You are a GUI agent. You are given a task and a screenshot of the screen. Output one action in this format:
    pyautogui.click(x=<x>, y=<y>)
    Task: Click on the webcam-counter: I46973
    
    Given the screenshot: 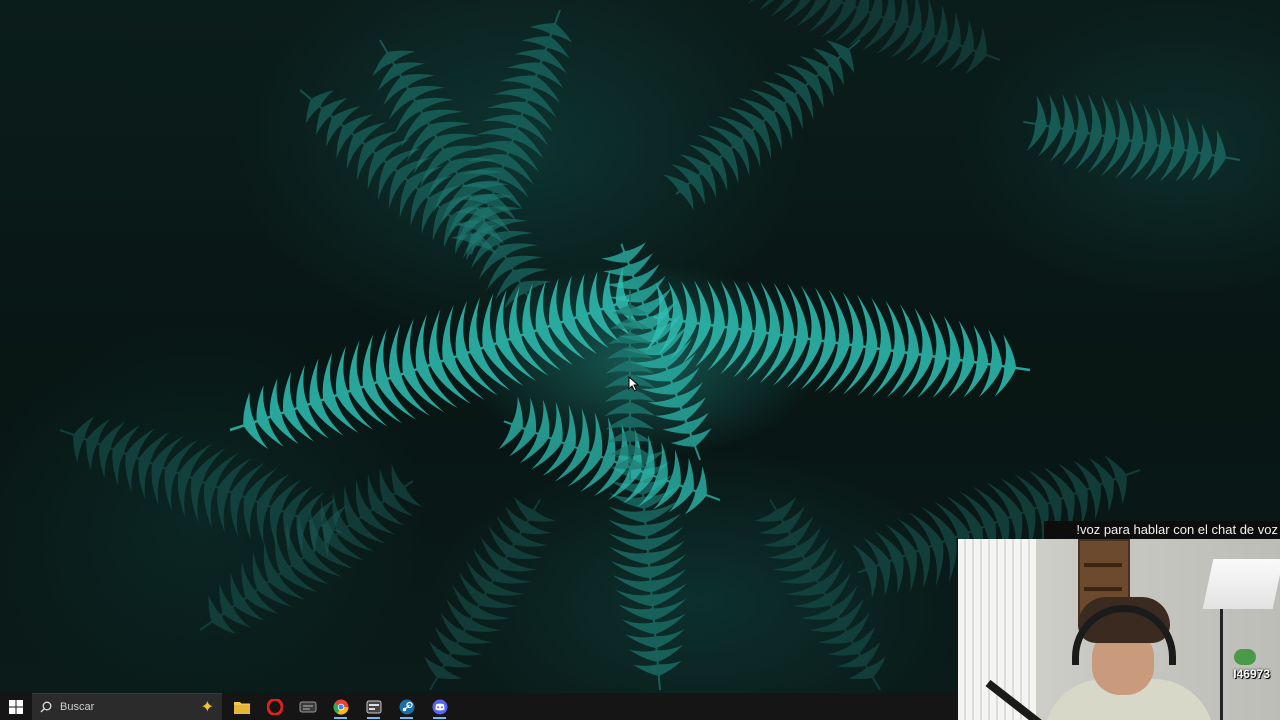 What is the action you would take?
    pyautogui.click(x=1251, y=674)
    